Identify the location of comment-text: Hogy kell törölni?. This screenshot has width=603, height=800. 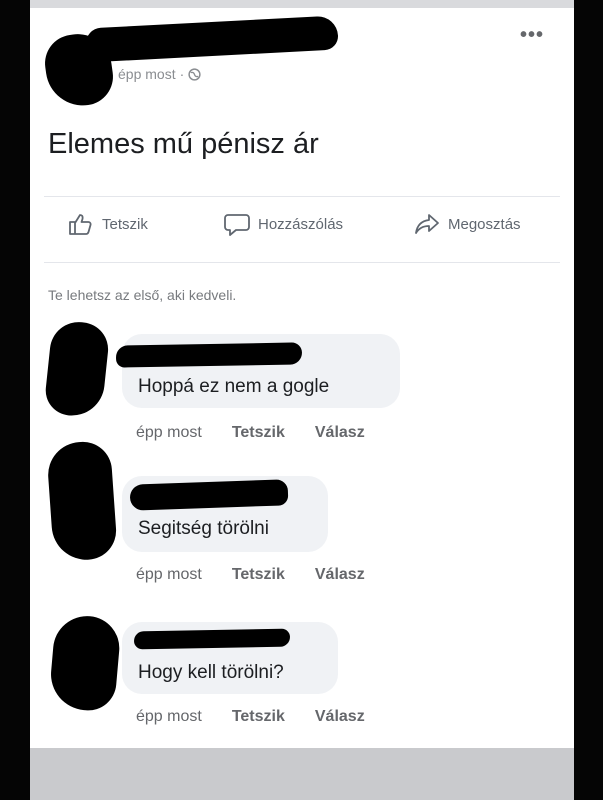
(211, 672).